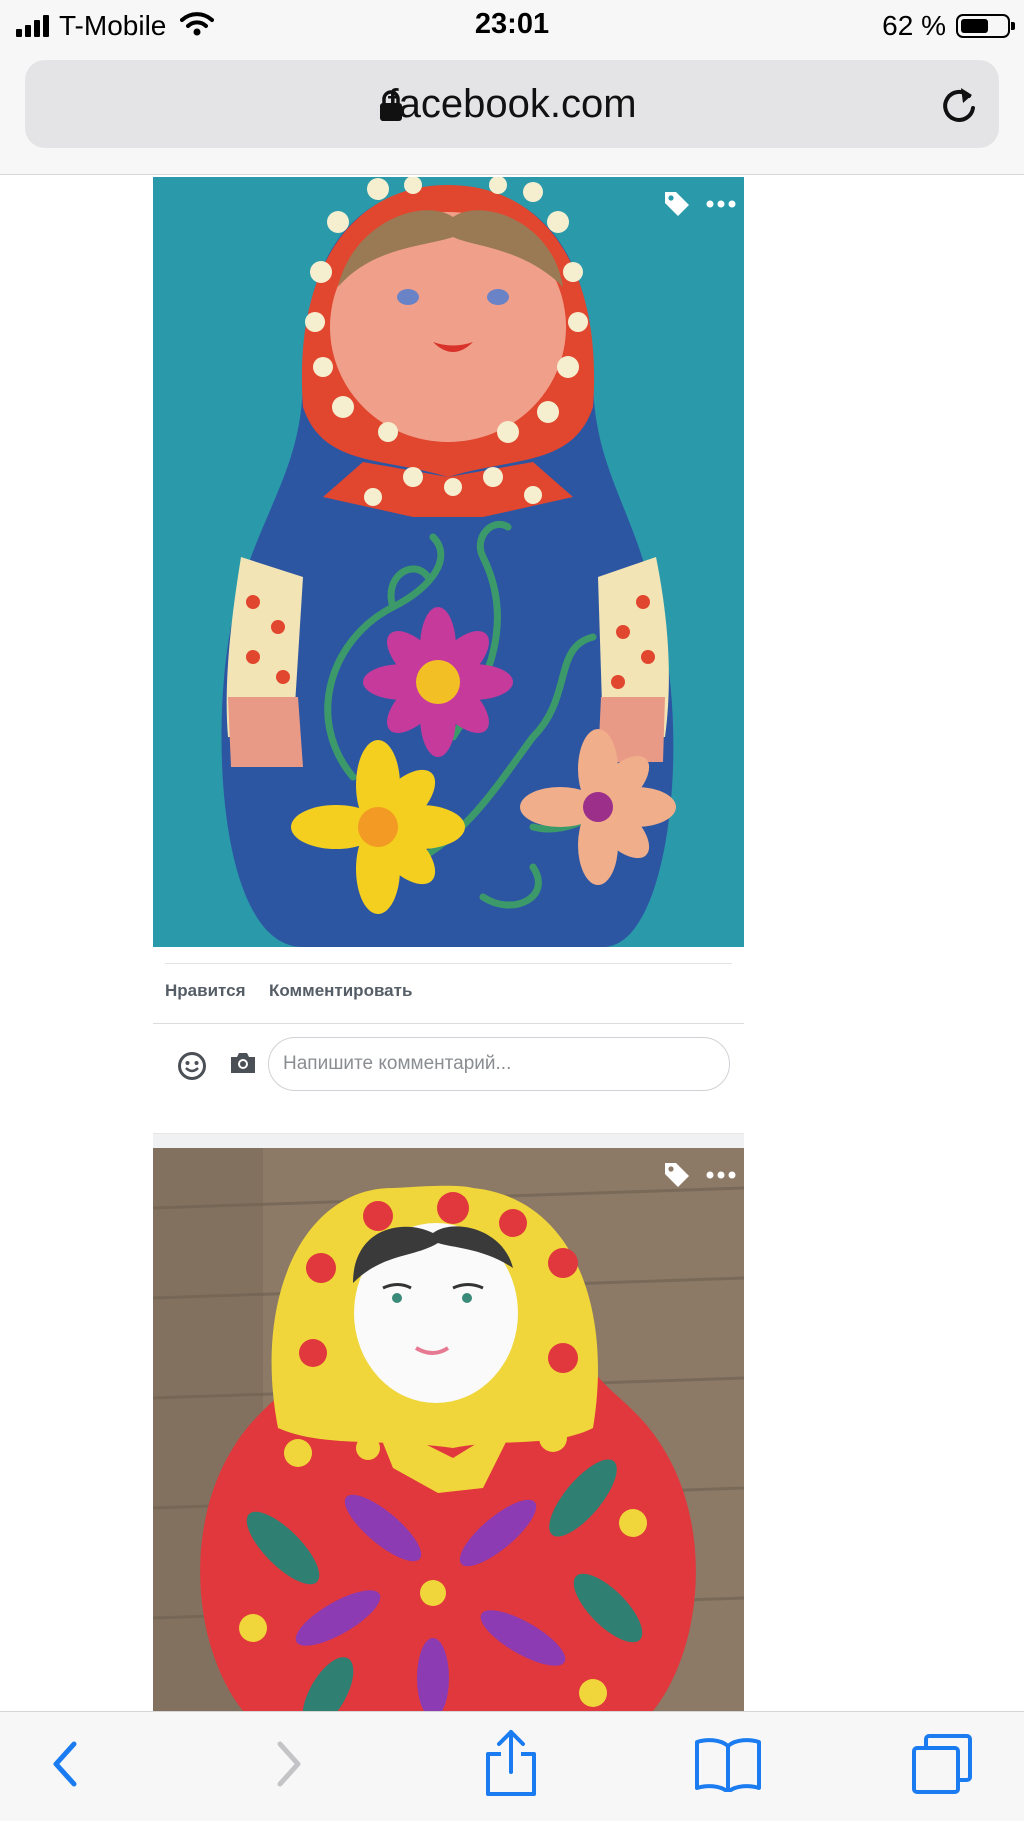 The image size is (1024, 1821). What do you see at coordinates (728, 1766) in the screenshot?
I see `bookmarks-icon` at bounding box center [728, 1766].